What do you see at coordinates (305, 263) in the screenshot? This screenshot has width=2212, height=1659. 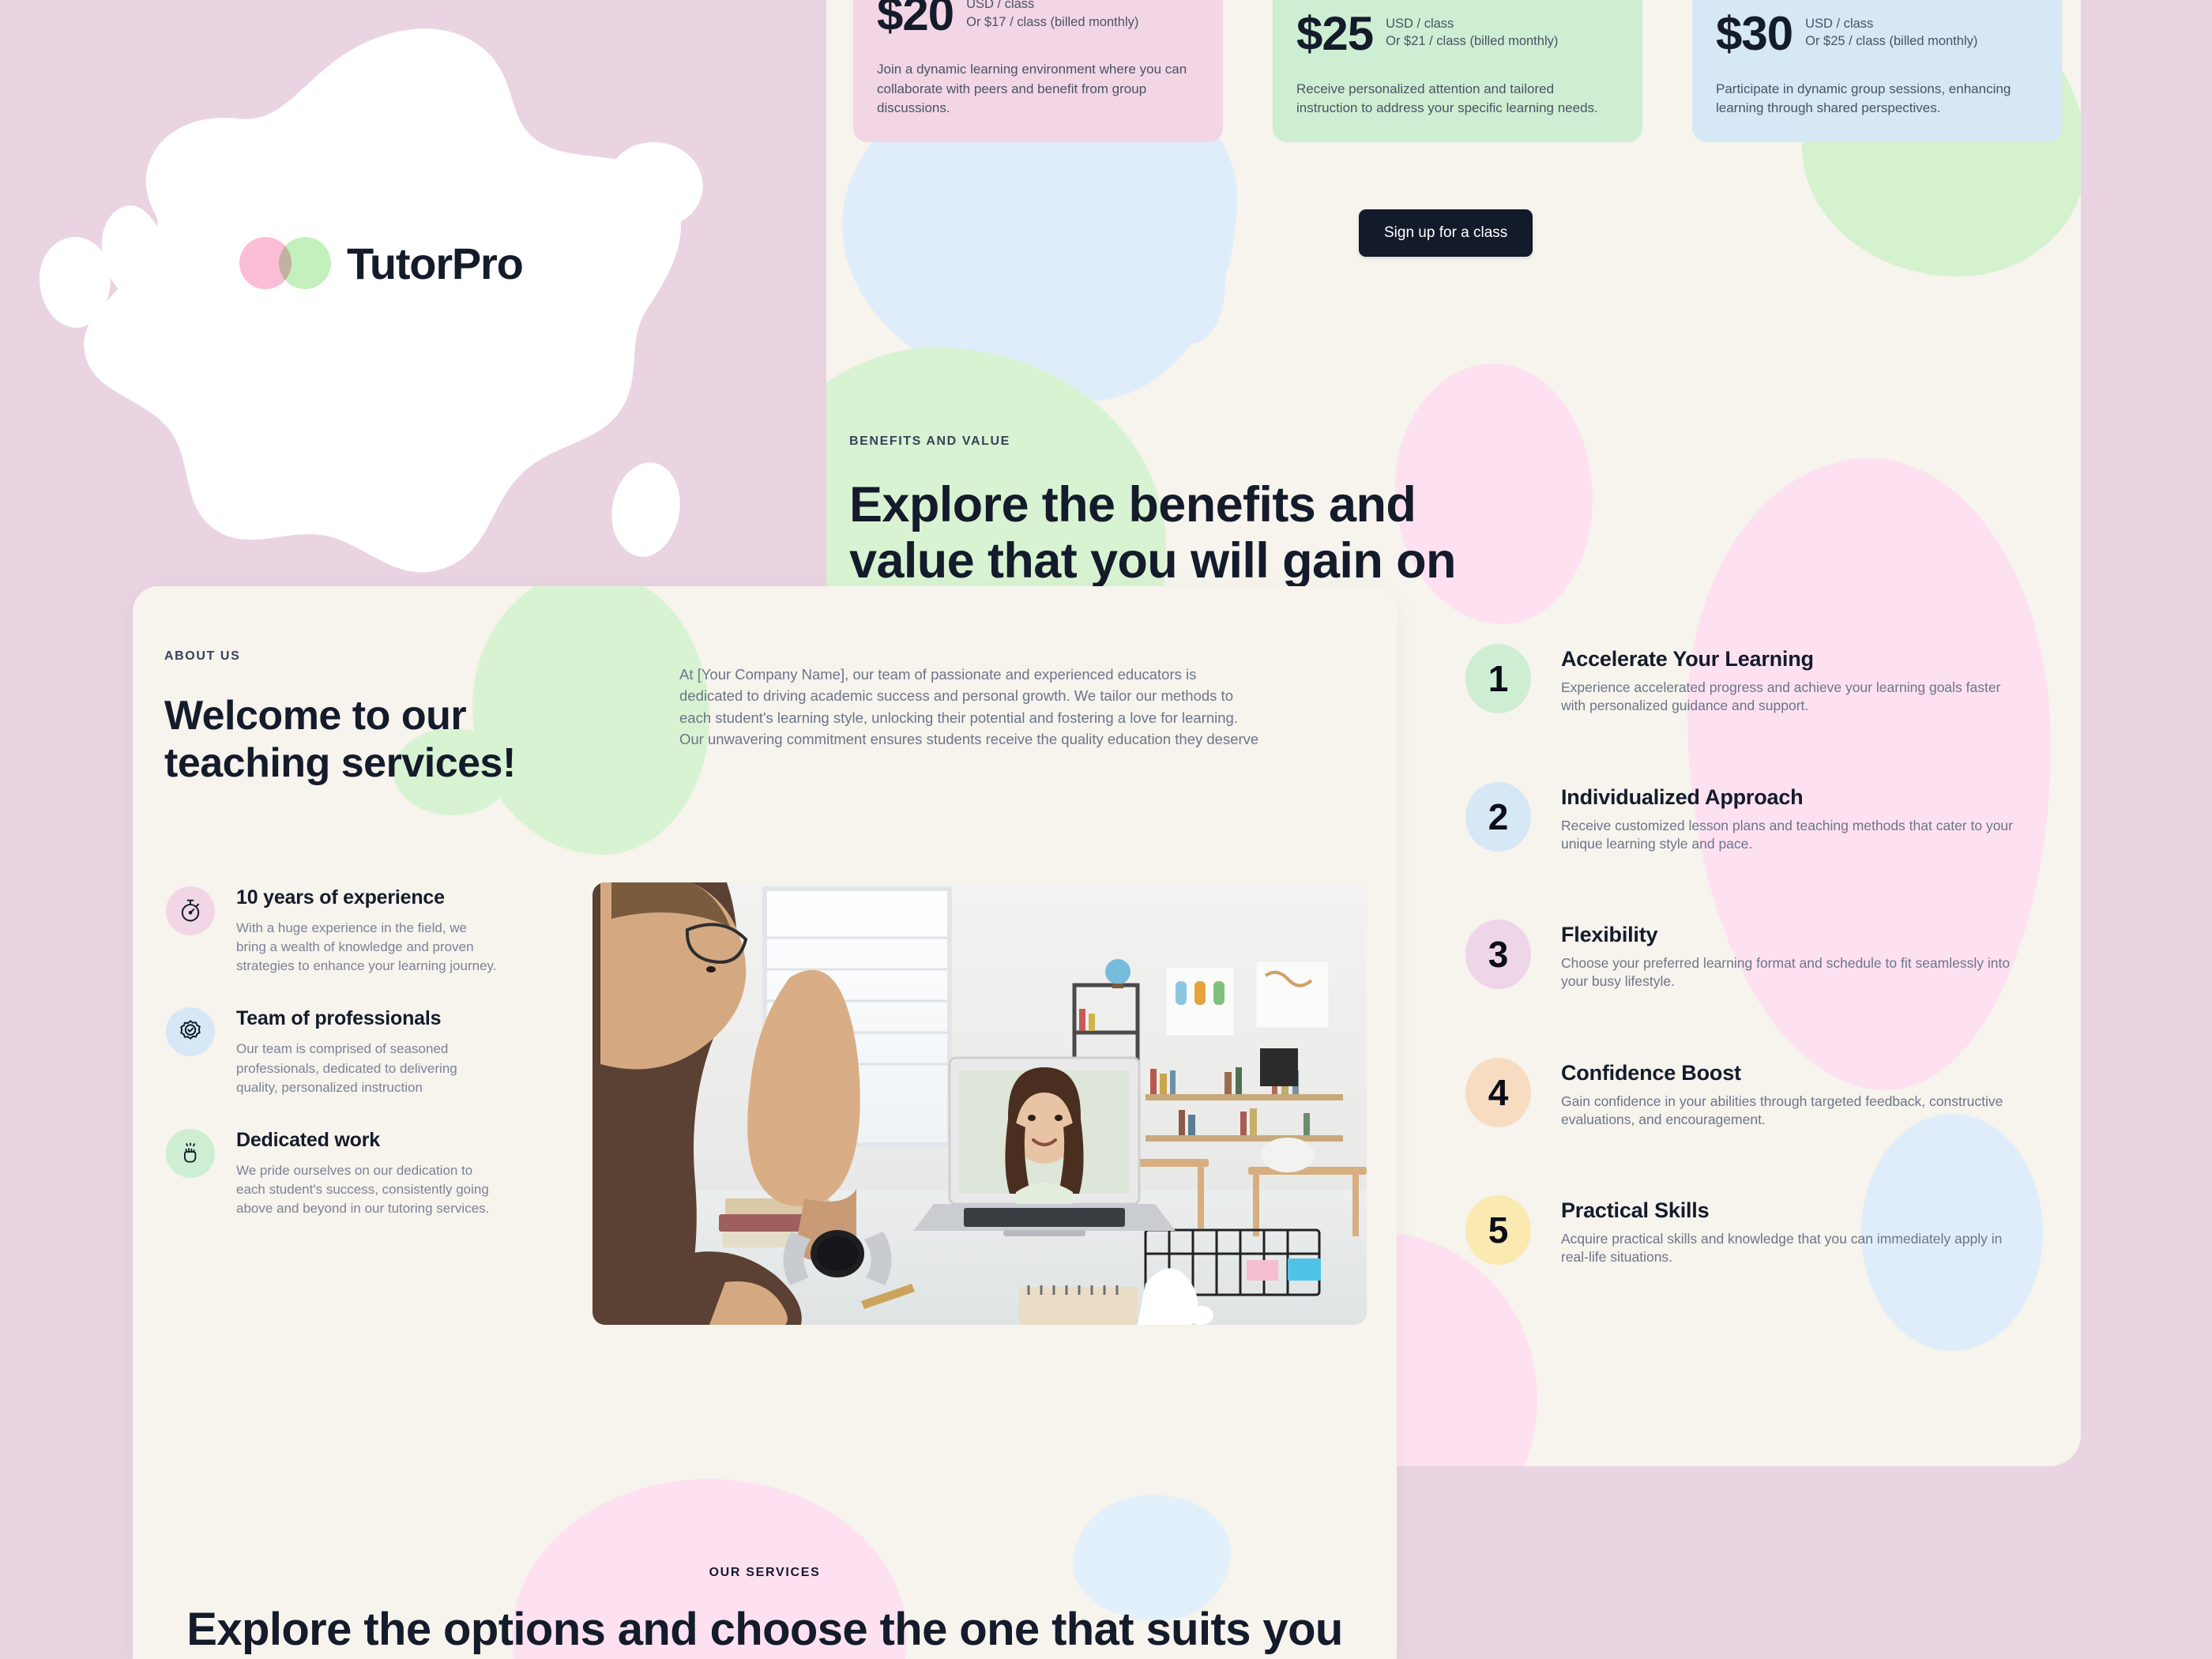 I see `logo-circle-green-icon` at bounding box center [305, 263].